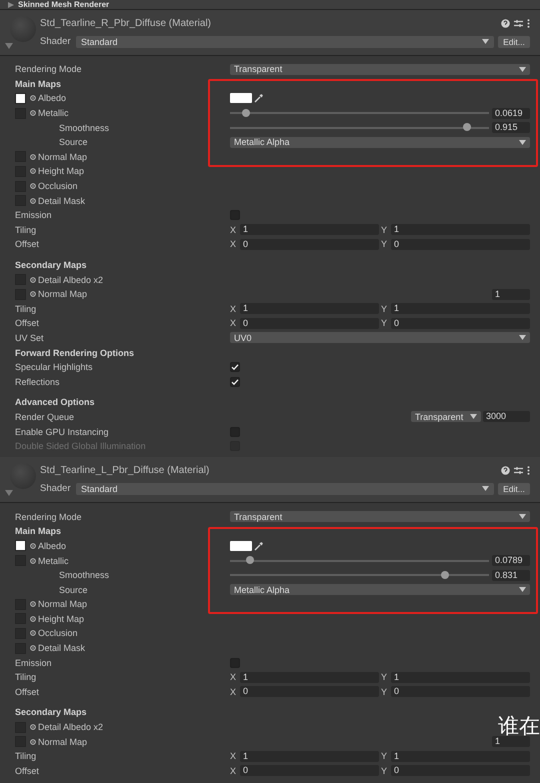 Image resolution: width=540 pixels, height=783 pixels. Describe the element at coordinates (74, 353) in the screenshot. I see `field-label: Forward Rendering Options` at that location.